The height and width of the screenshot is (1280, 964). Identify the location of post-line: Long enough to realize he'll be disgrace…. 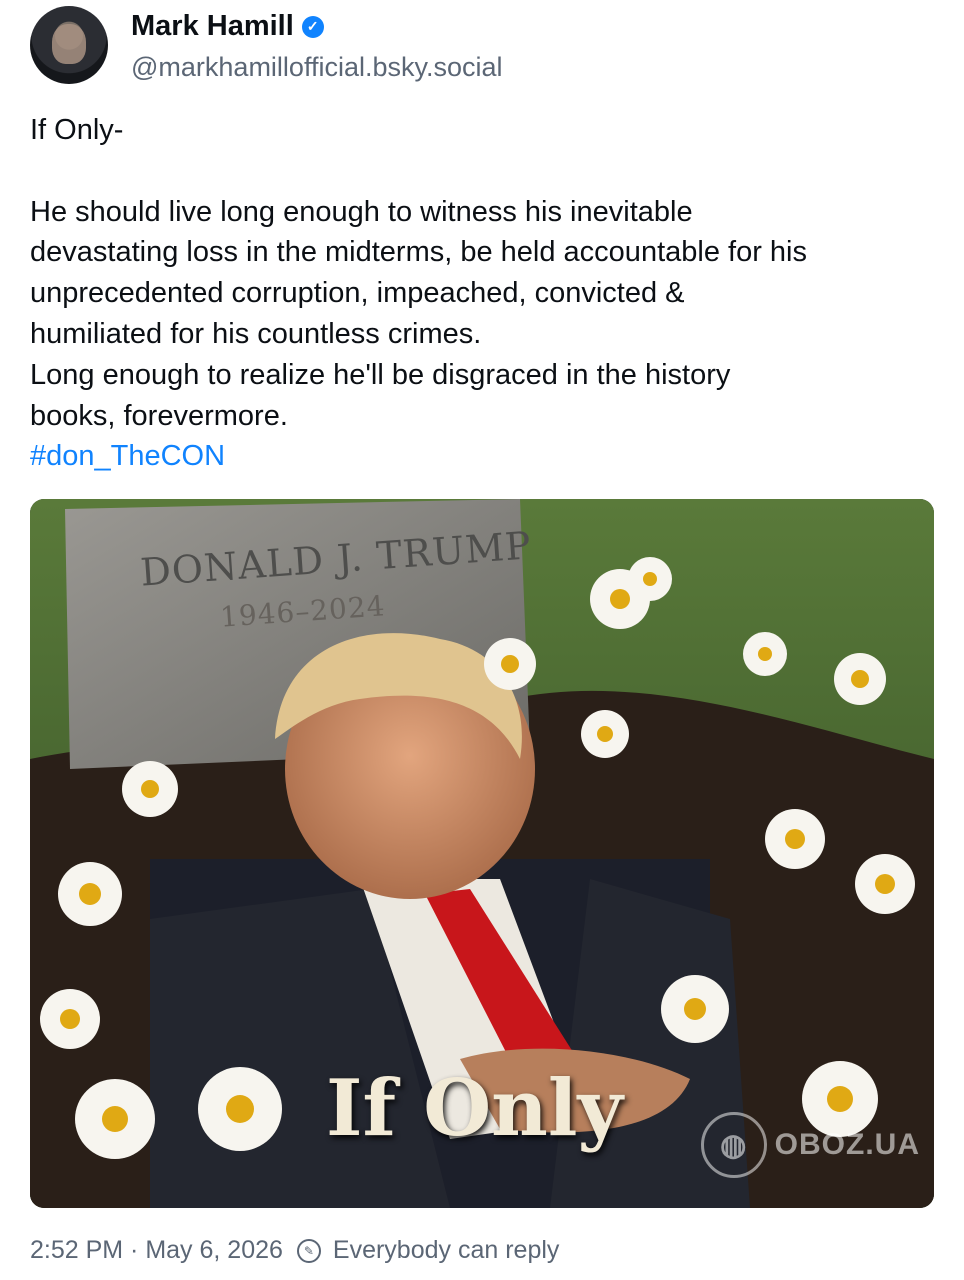
(380, 374).